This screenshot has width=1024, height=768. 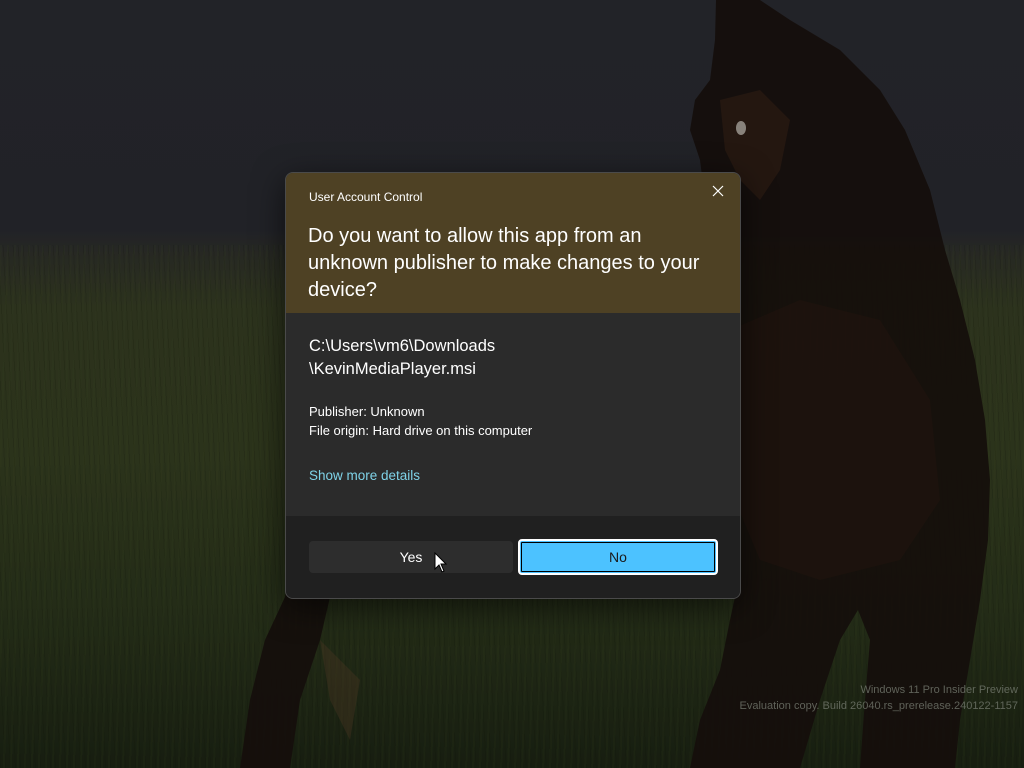 What do you see at coordinates (402, 346) in the screenshot?
I see `file-path-line-1: C:\Users\vm6\Downloads` at bounding box center [402, 346].